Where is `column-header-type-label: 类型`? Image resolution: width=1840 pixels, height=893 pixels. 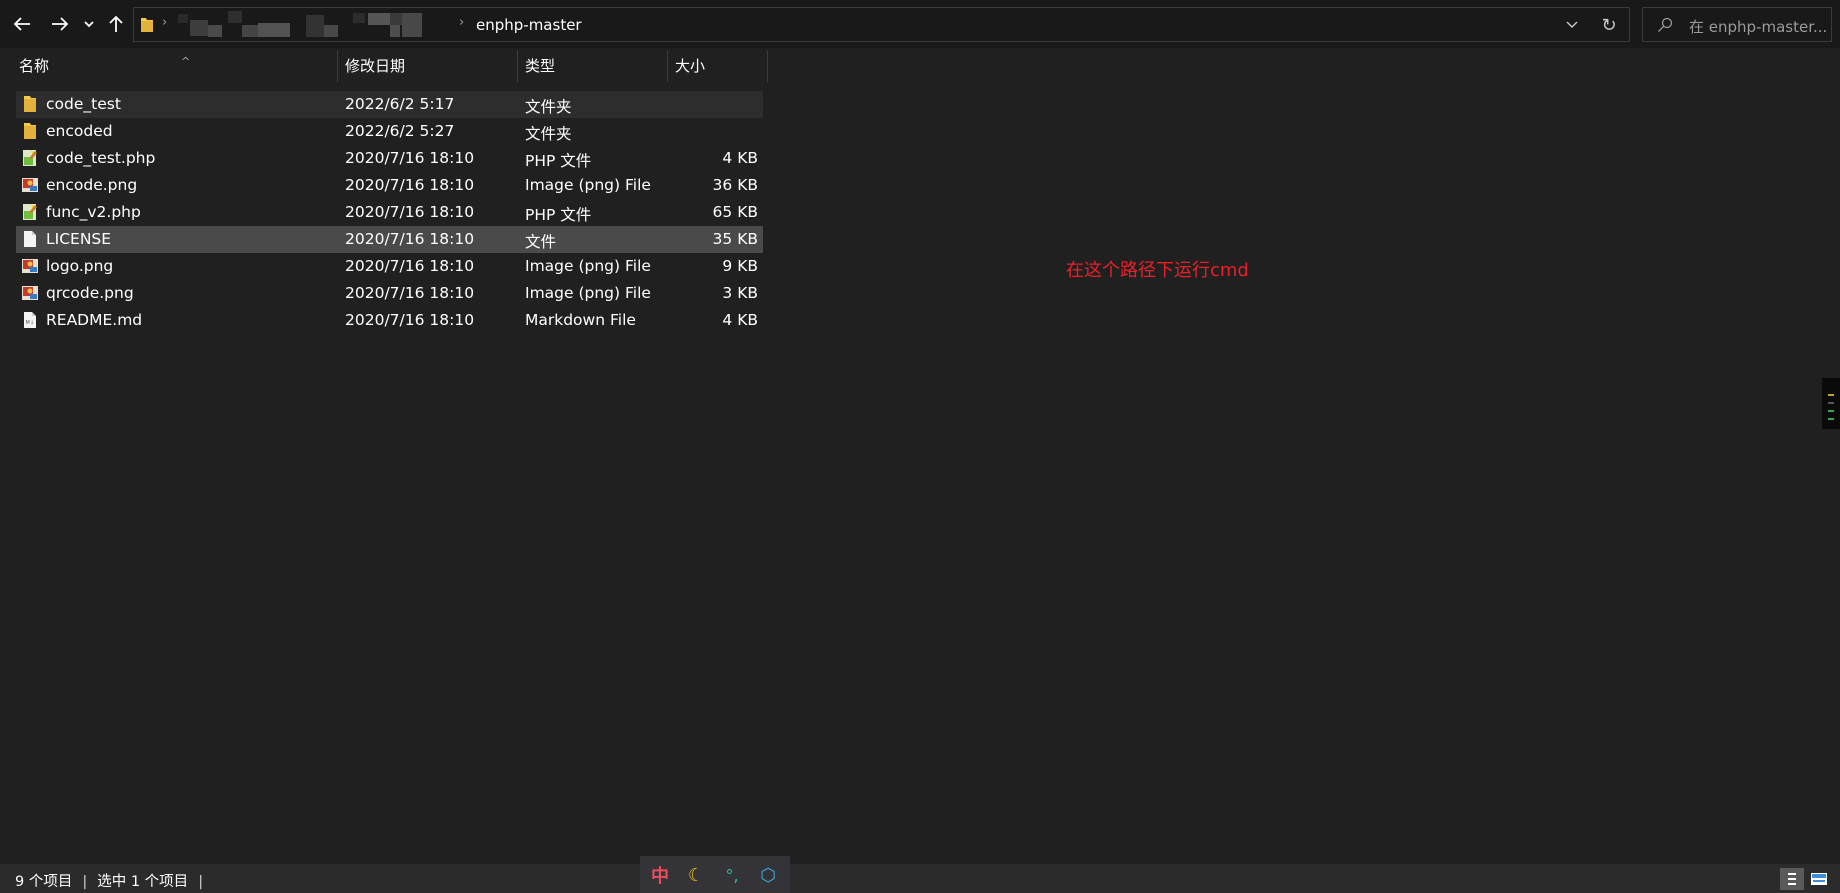
column-header-type-label: 类型 is located at coordinates (540, 66).